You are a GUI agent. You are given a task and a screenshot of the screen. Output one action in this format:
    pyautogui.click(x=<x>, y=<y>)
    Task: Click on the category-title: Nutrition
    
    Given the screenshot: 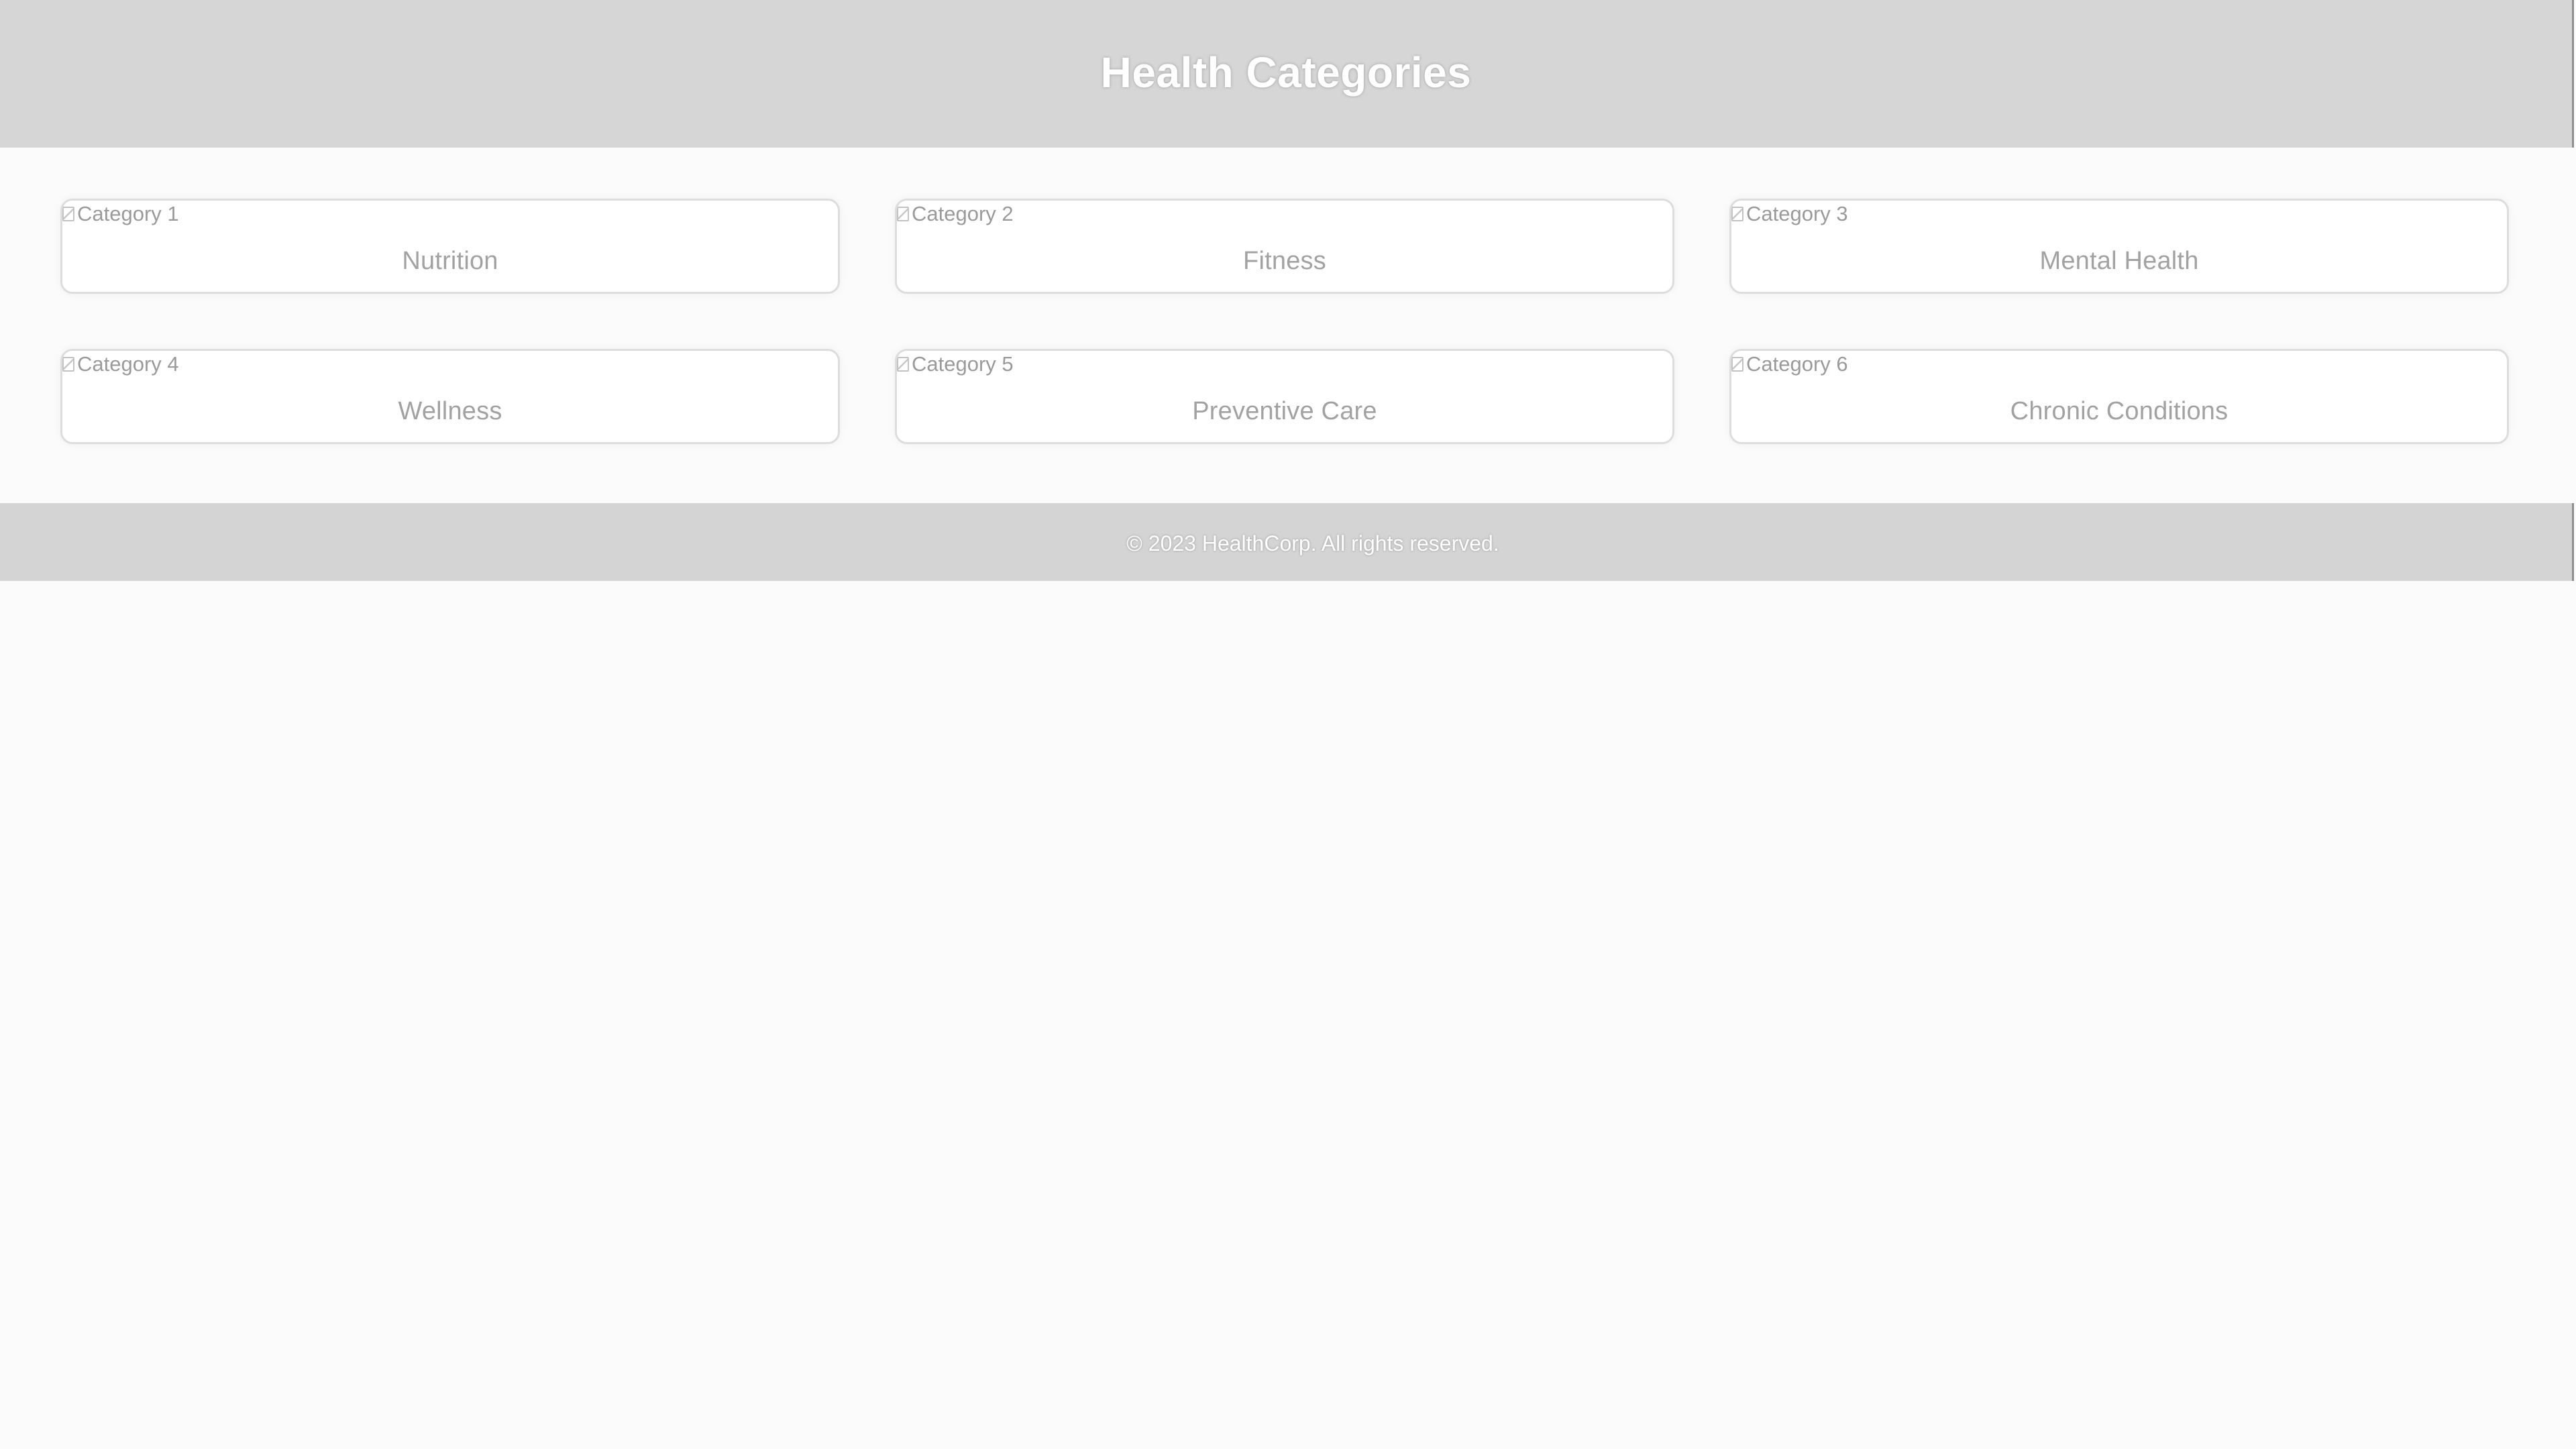 What is the action you would take?
    pyautogui.click(x=450, y=261)
    